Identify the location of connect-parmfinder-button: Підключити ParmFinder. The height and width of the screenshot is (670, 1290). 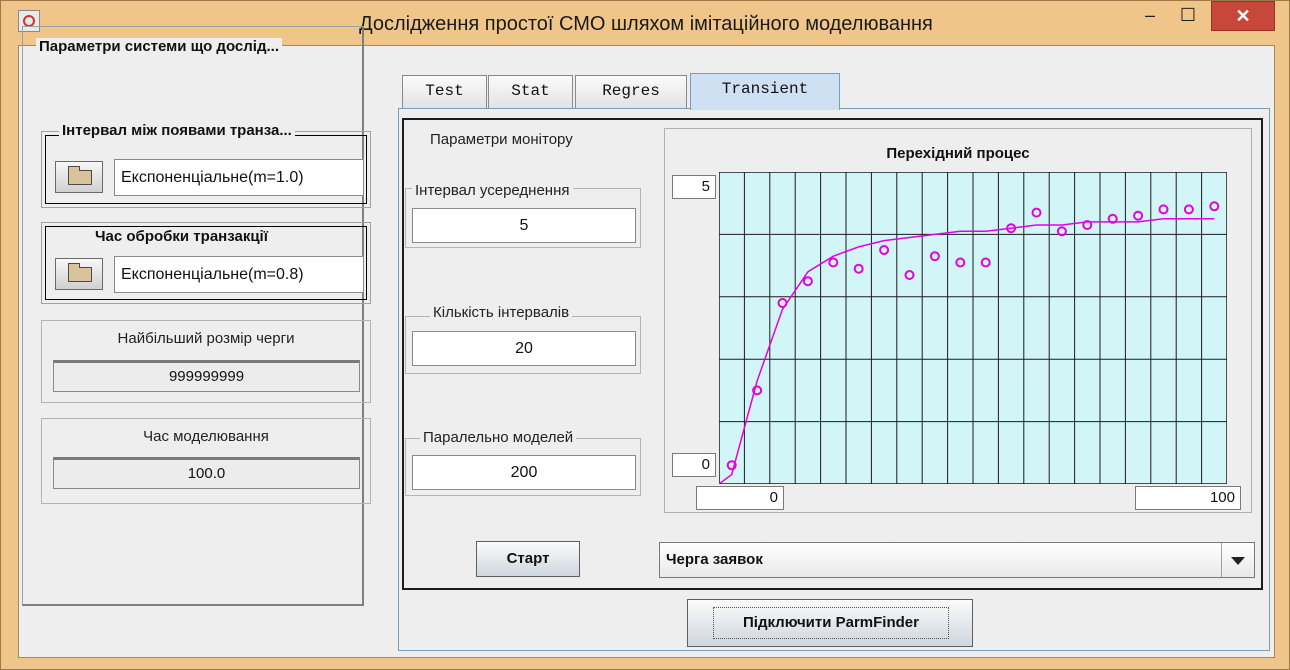
(830, 623).